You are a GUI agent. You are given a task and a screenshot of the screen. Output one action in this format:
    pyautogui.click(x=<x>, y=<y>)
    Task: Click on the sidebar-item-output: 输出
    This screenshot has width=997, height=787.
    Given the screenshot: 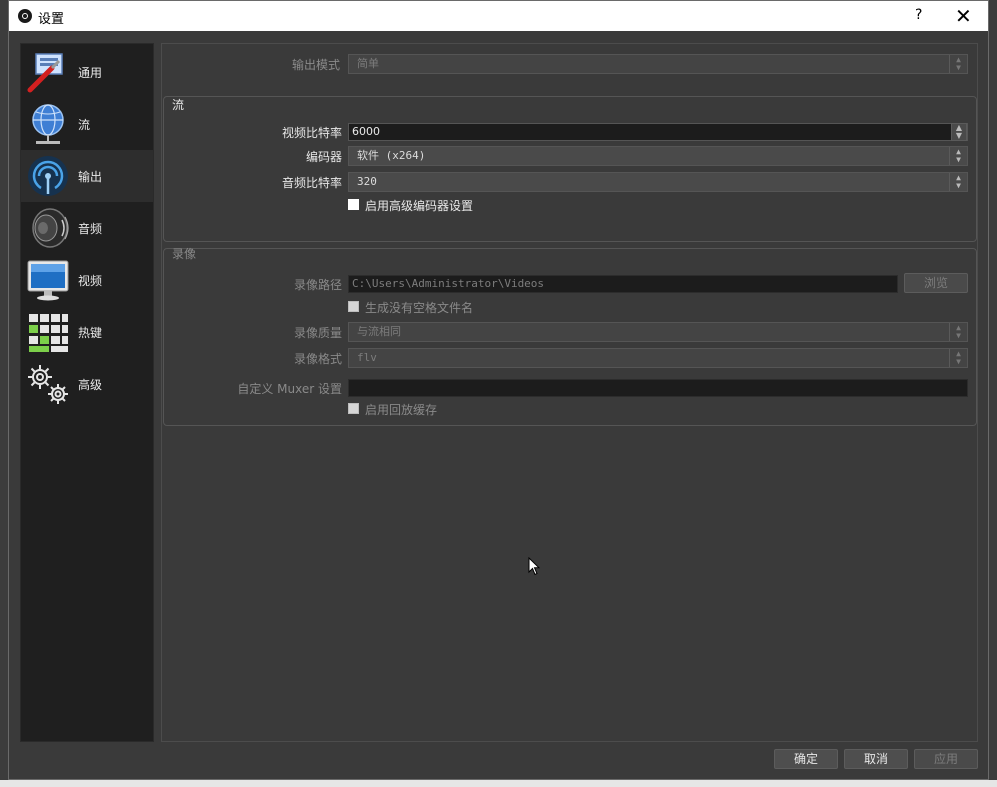 What is the action you would take?
    pyautogui.click(x=87, y=176)
    